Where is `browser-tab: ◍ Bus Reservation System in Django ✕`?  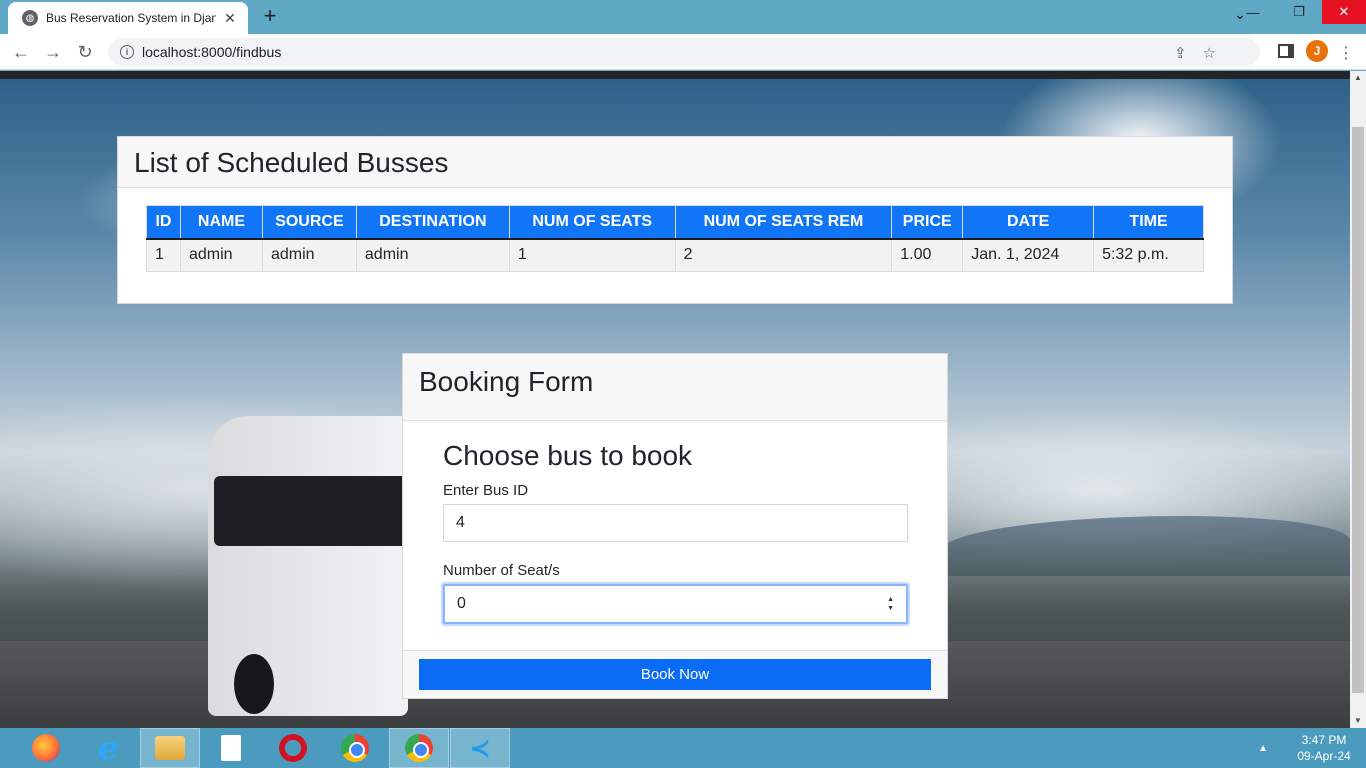
browser-tab: ◍ Bus Reservation System in Django ✕ is located at coordinates (128, 18).